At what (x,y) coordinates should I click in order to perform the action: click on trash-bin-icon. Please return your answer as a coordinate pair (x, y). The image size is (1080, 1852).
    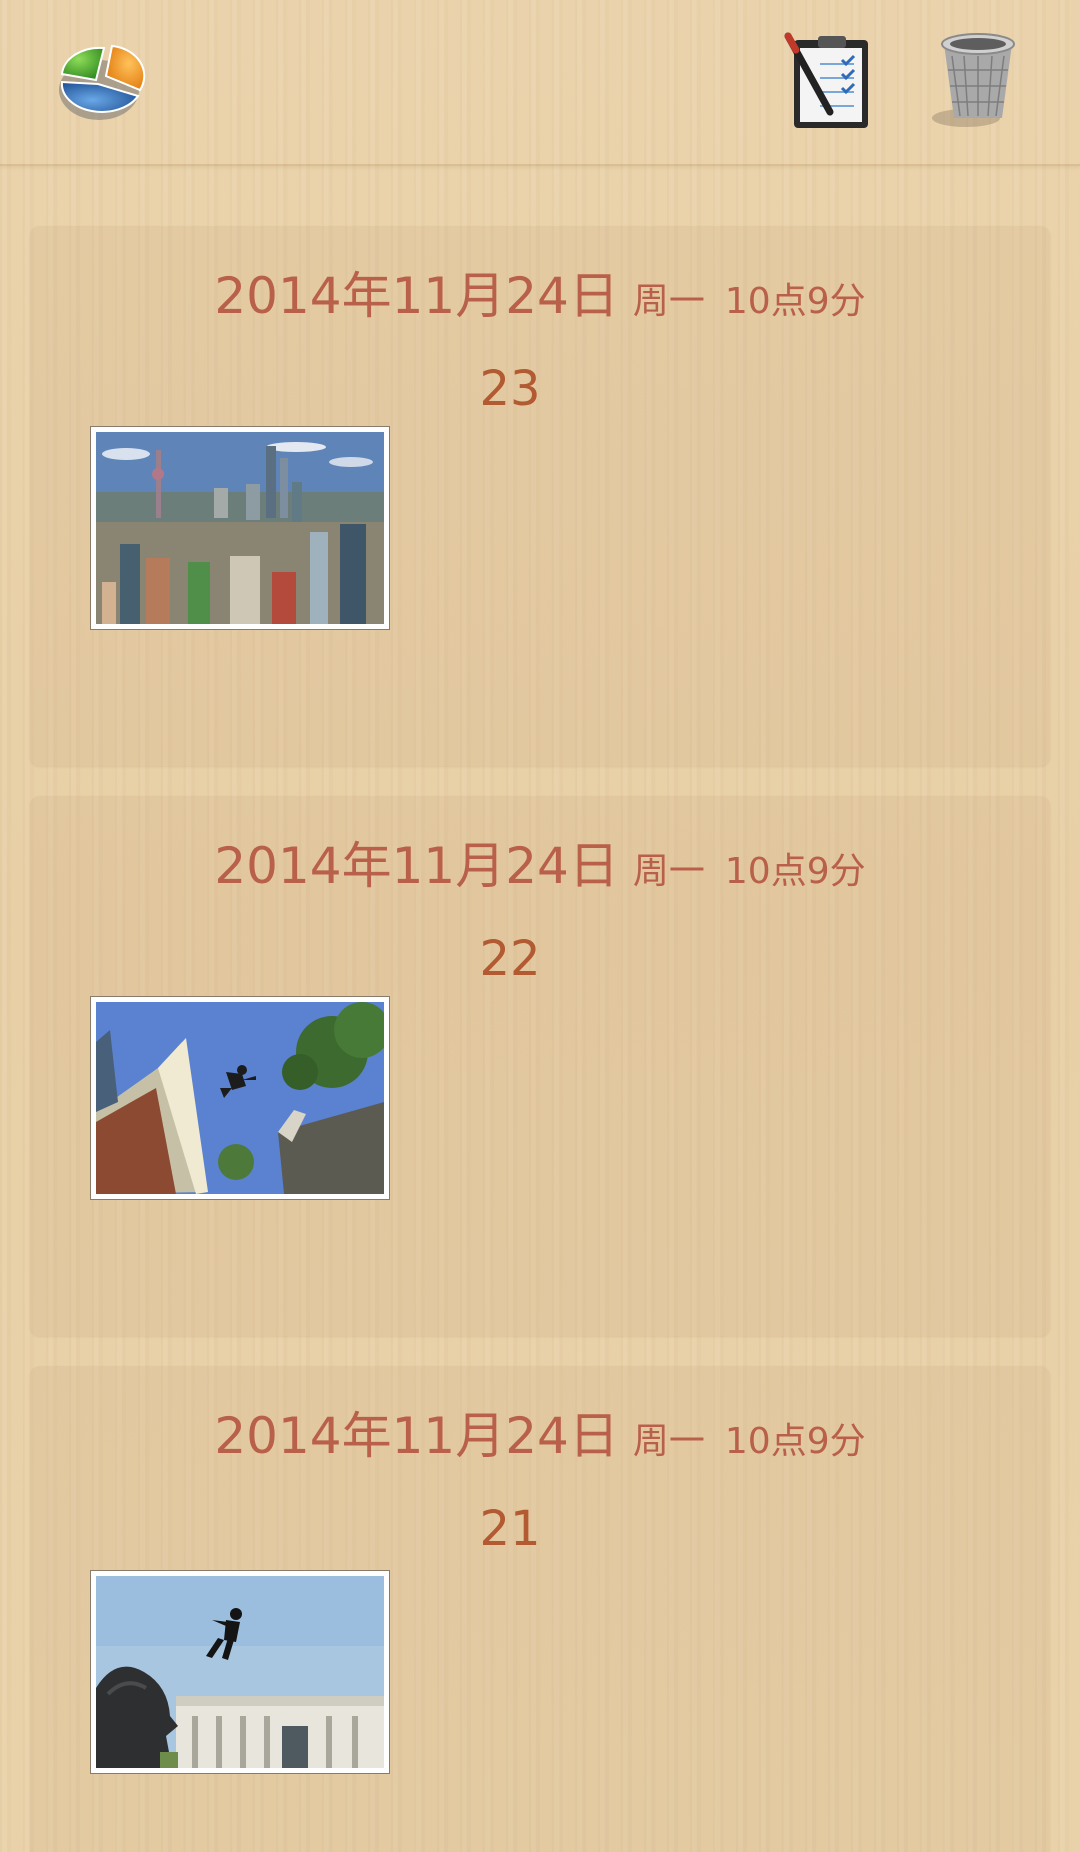
    Looking at the image, I should click on (978, 80).